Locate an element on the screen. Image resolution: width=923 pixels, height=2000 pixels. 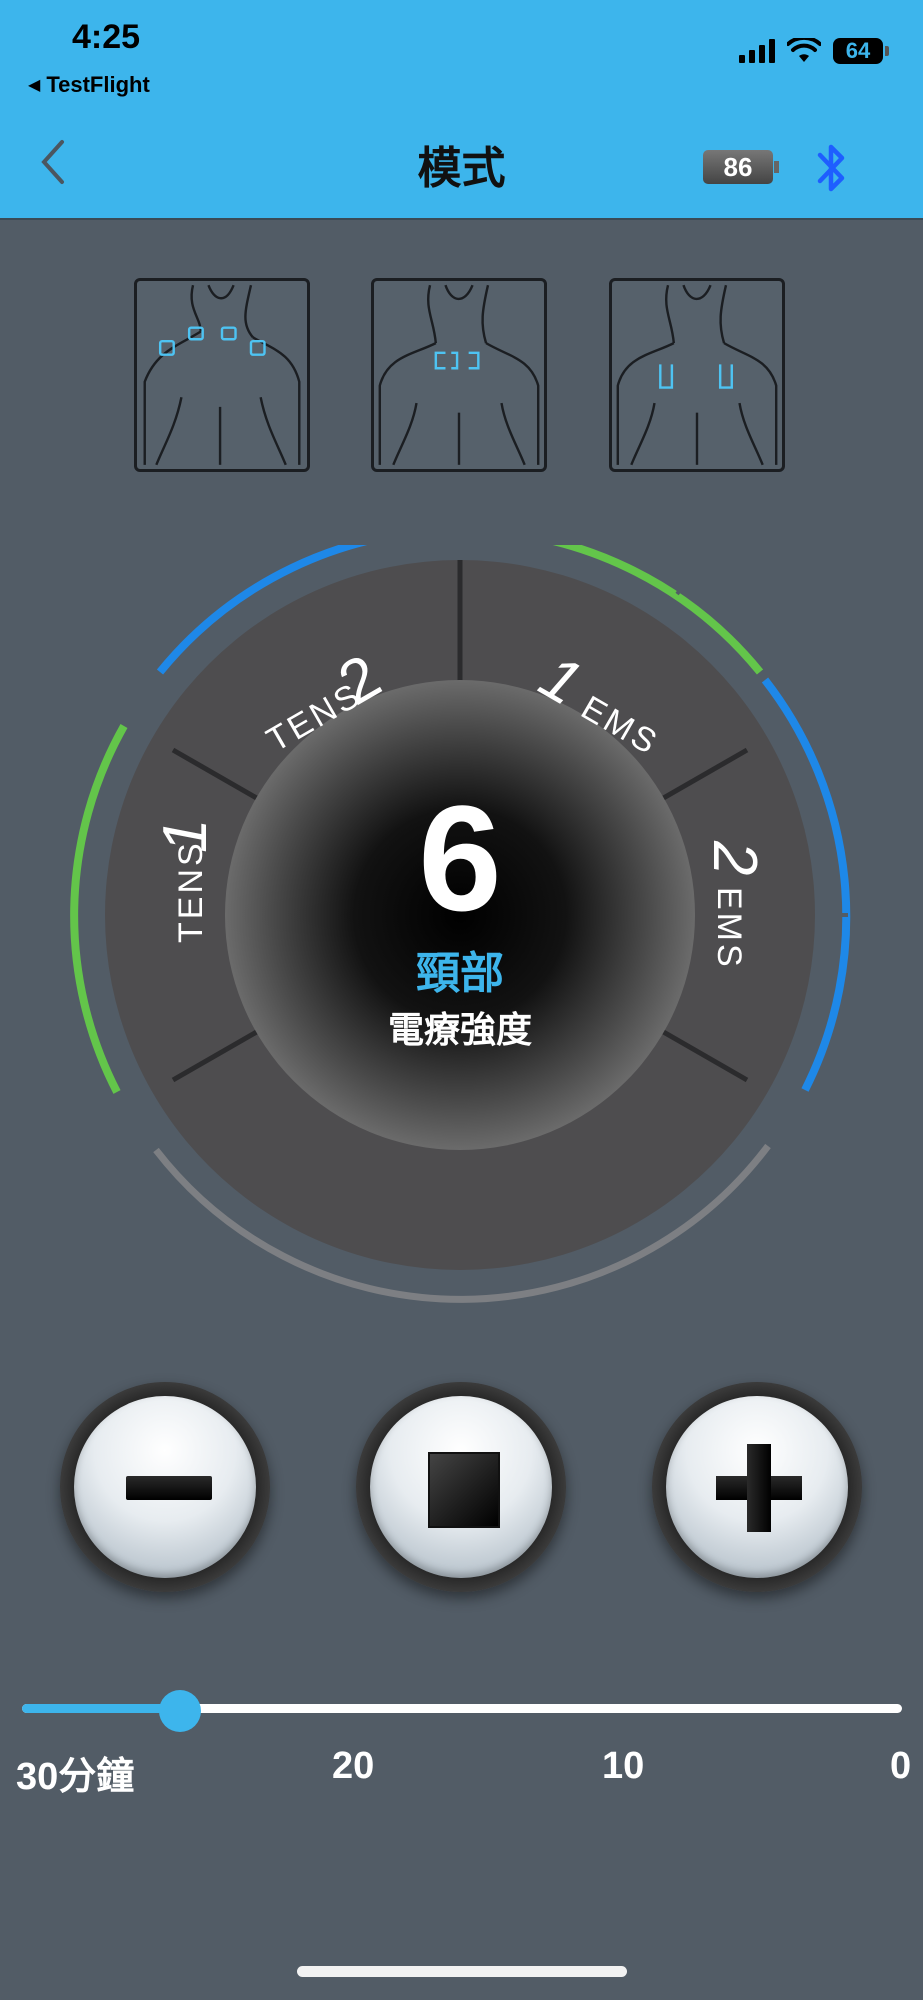
nav-bar: 模式 86 is located at coordinates (461, 165).